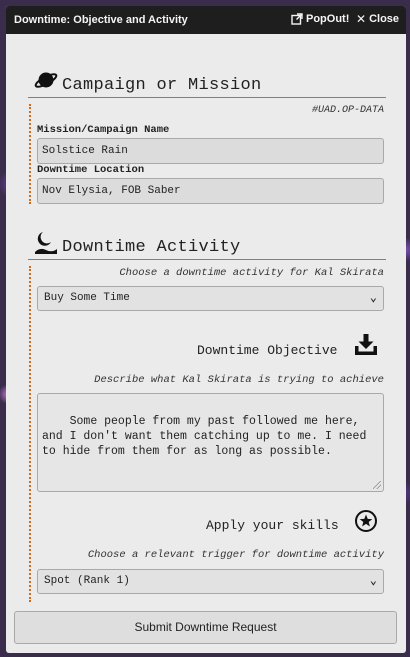 Image resolution: width=410 pixels, height=657 pixels. What do you see at coordinates (210, 581) in the screenshot?
I see `trigger-select: Spot (Rank 1) ⌄` at bounding box center [210, 581].